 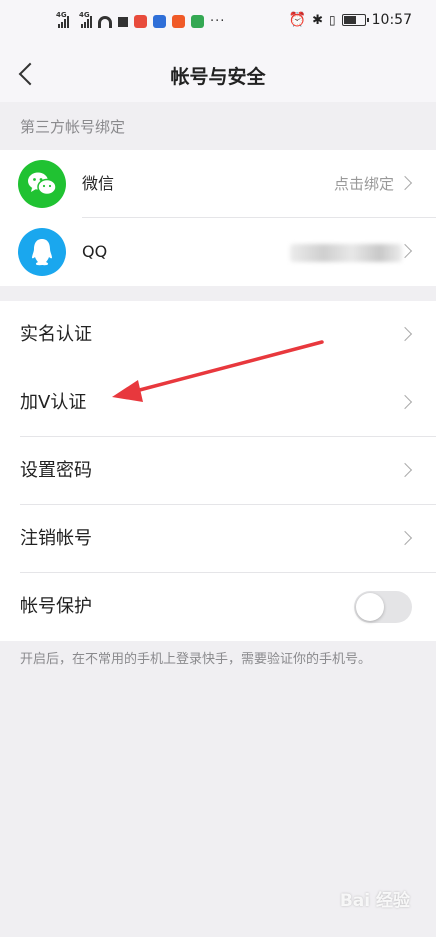 What do you see at coordinates (56, 606) in the screenshot?
I see `account-protection-label: 帐号保护` at bounding box center [56, 606].